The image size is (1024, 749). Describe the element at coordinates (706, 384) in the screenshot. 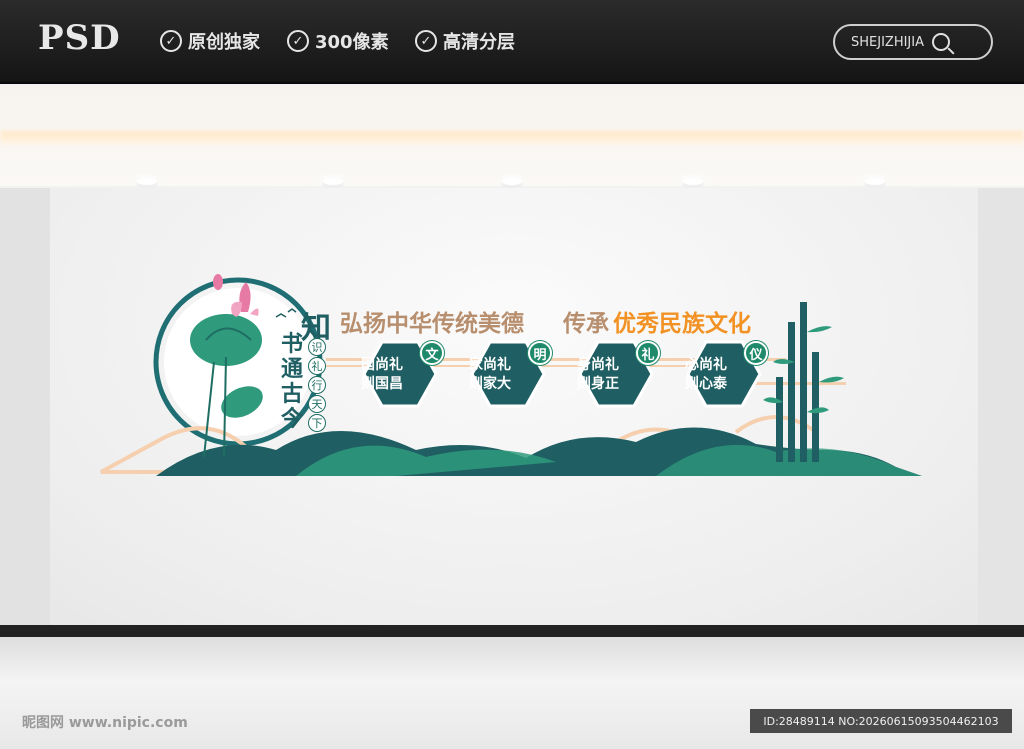

I see `hexagon-line: 则心泰` at that location.